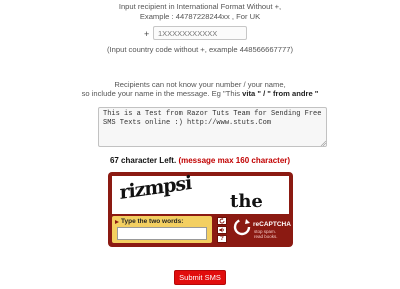 The image size is (400, 289). What do you see at coordinates (200, 193) in the screenshot?
I see `captcha-image: rizmpsi the` at bounding box center [200, 193].